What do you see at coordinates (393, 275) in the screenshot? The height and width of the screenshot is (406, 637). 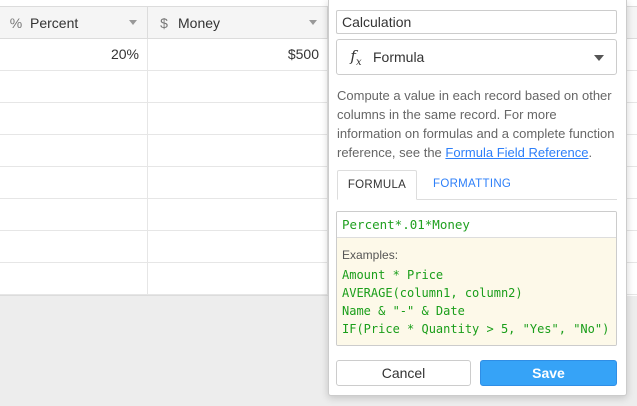 I see `example-line: Amount * Price` at bounding box center [393, 275].